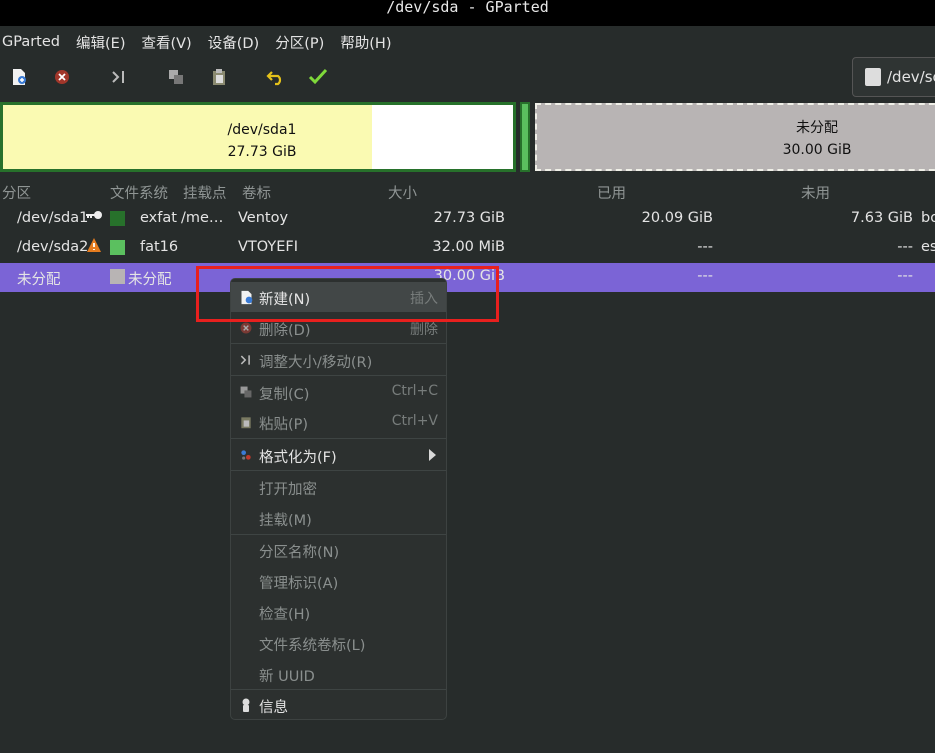 This screenshot has height=753, width=935. What do you see at coordinates (19, 77) in the screenshot?
I see `new-partition-icon` at bounding box center [19, 77].